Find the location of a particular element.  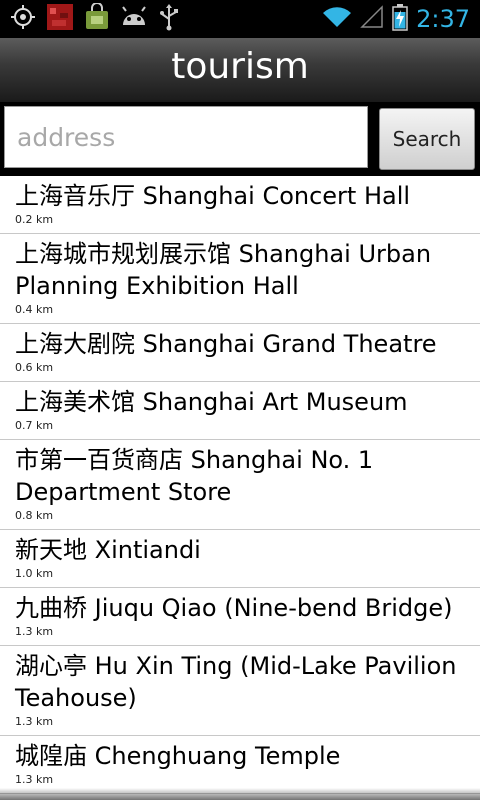

list-fade-edge is located at coordinates (240, 794).